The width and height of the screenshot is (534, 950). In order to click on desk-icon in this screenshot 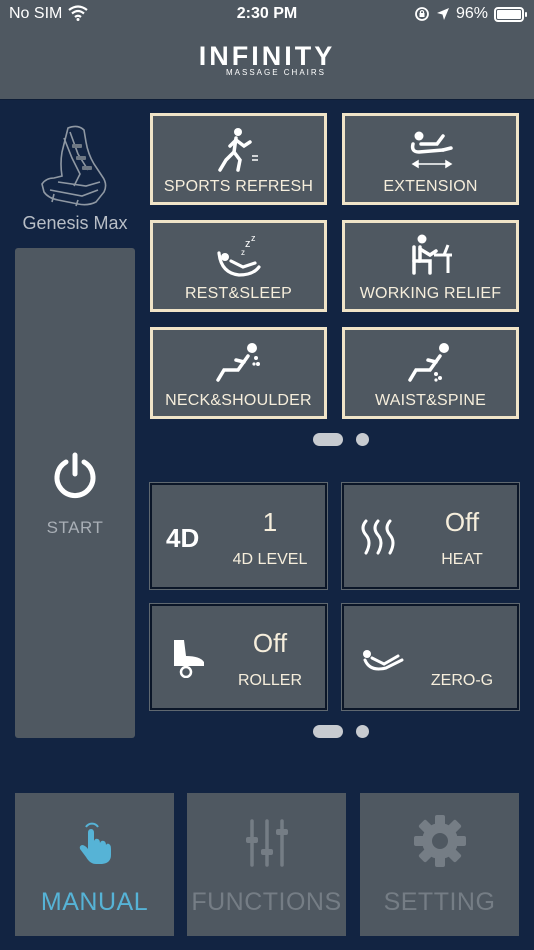, I will do `click(431, 254)`.